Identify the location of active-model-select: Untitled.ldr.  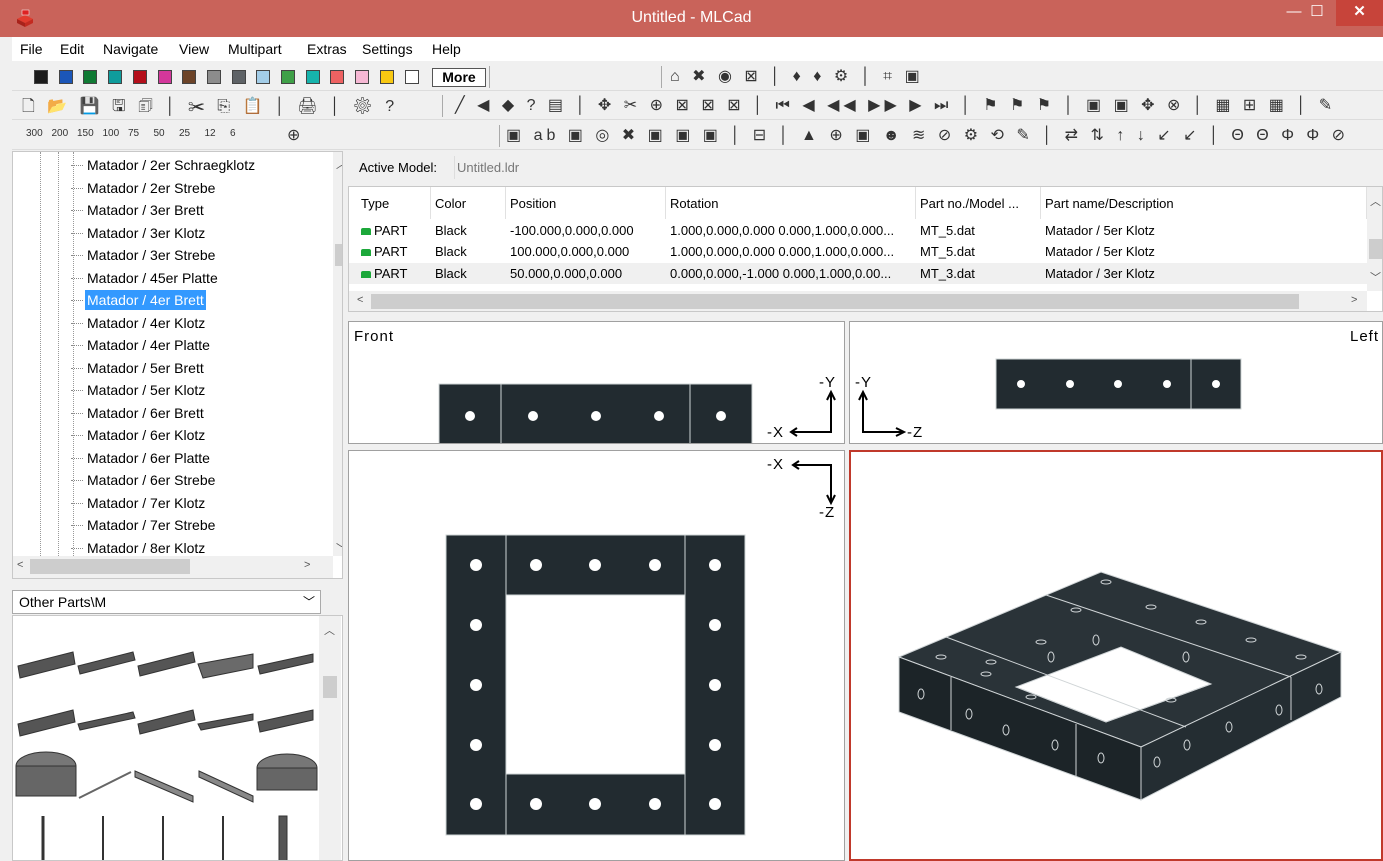
(918, 167).